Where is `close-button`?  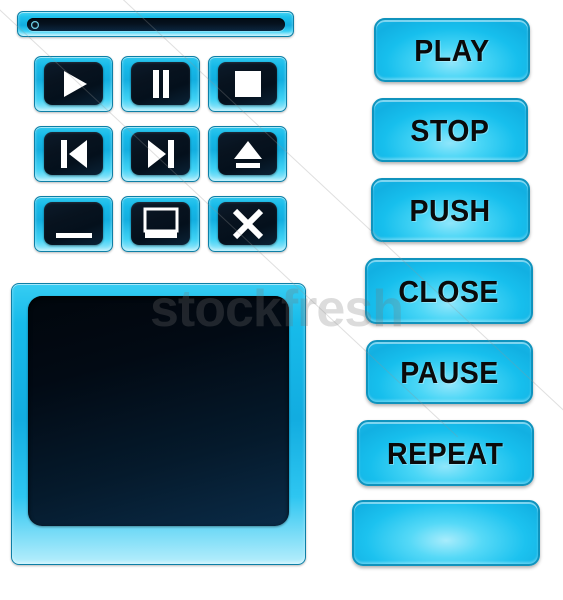 close-button is located at coordinates (247, 224).